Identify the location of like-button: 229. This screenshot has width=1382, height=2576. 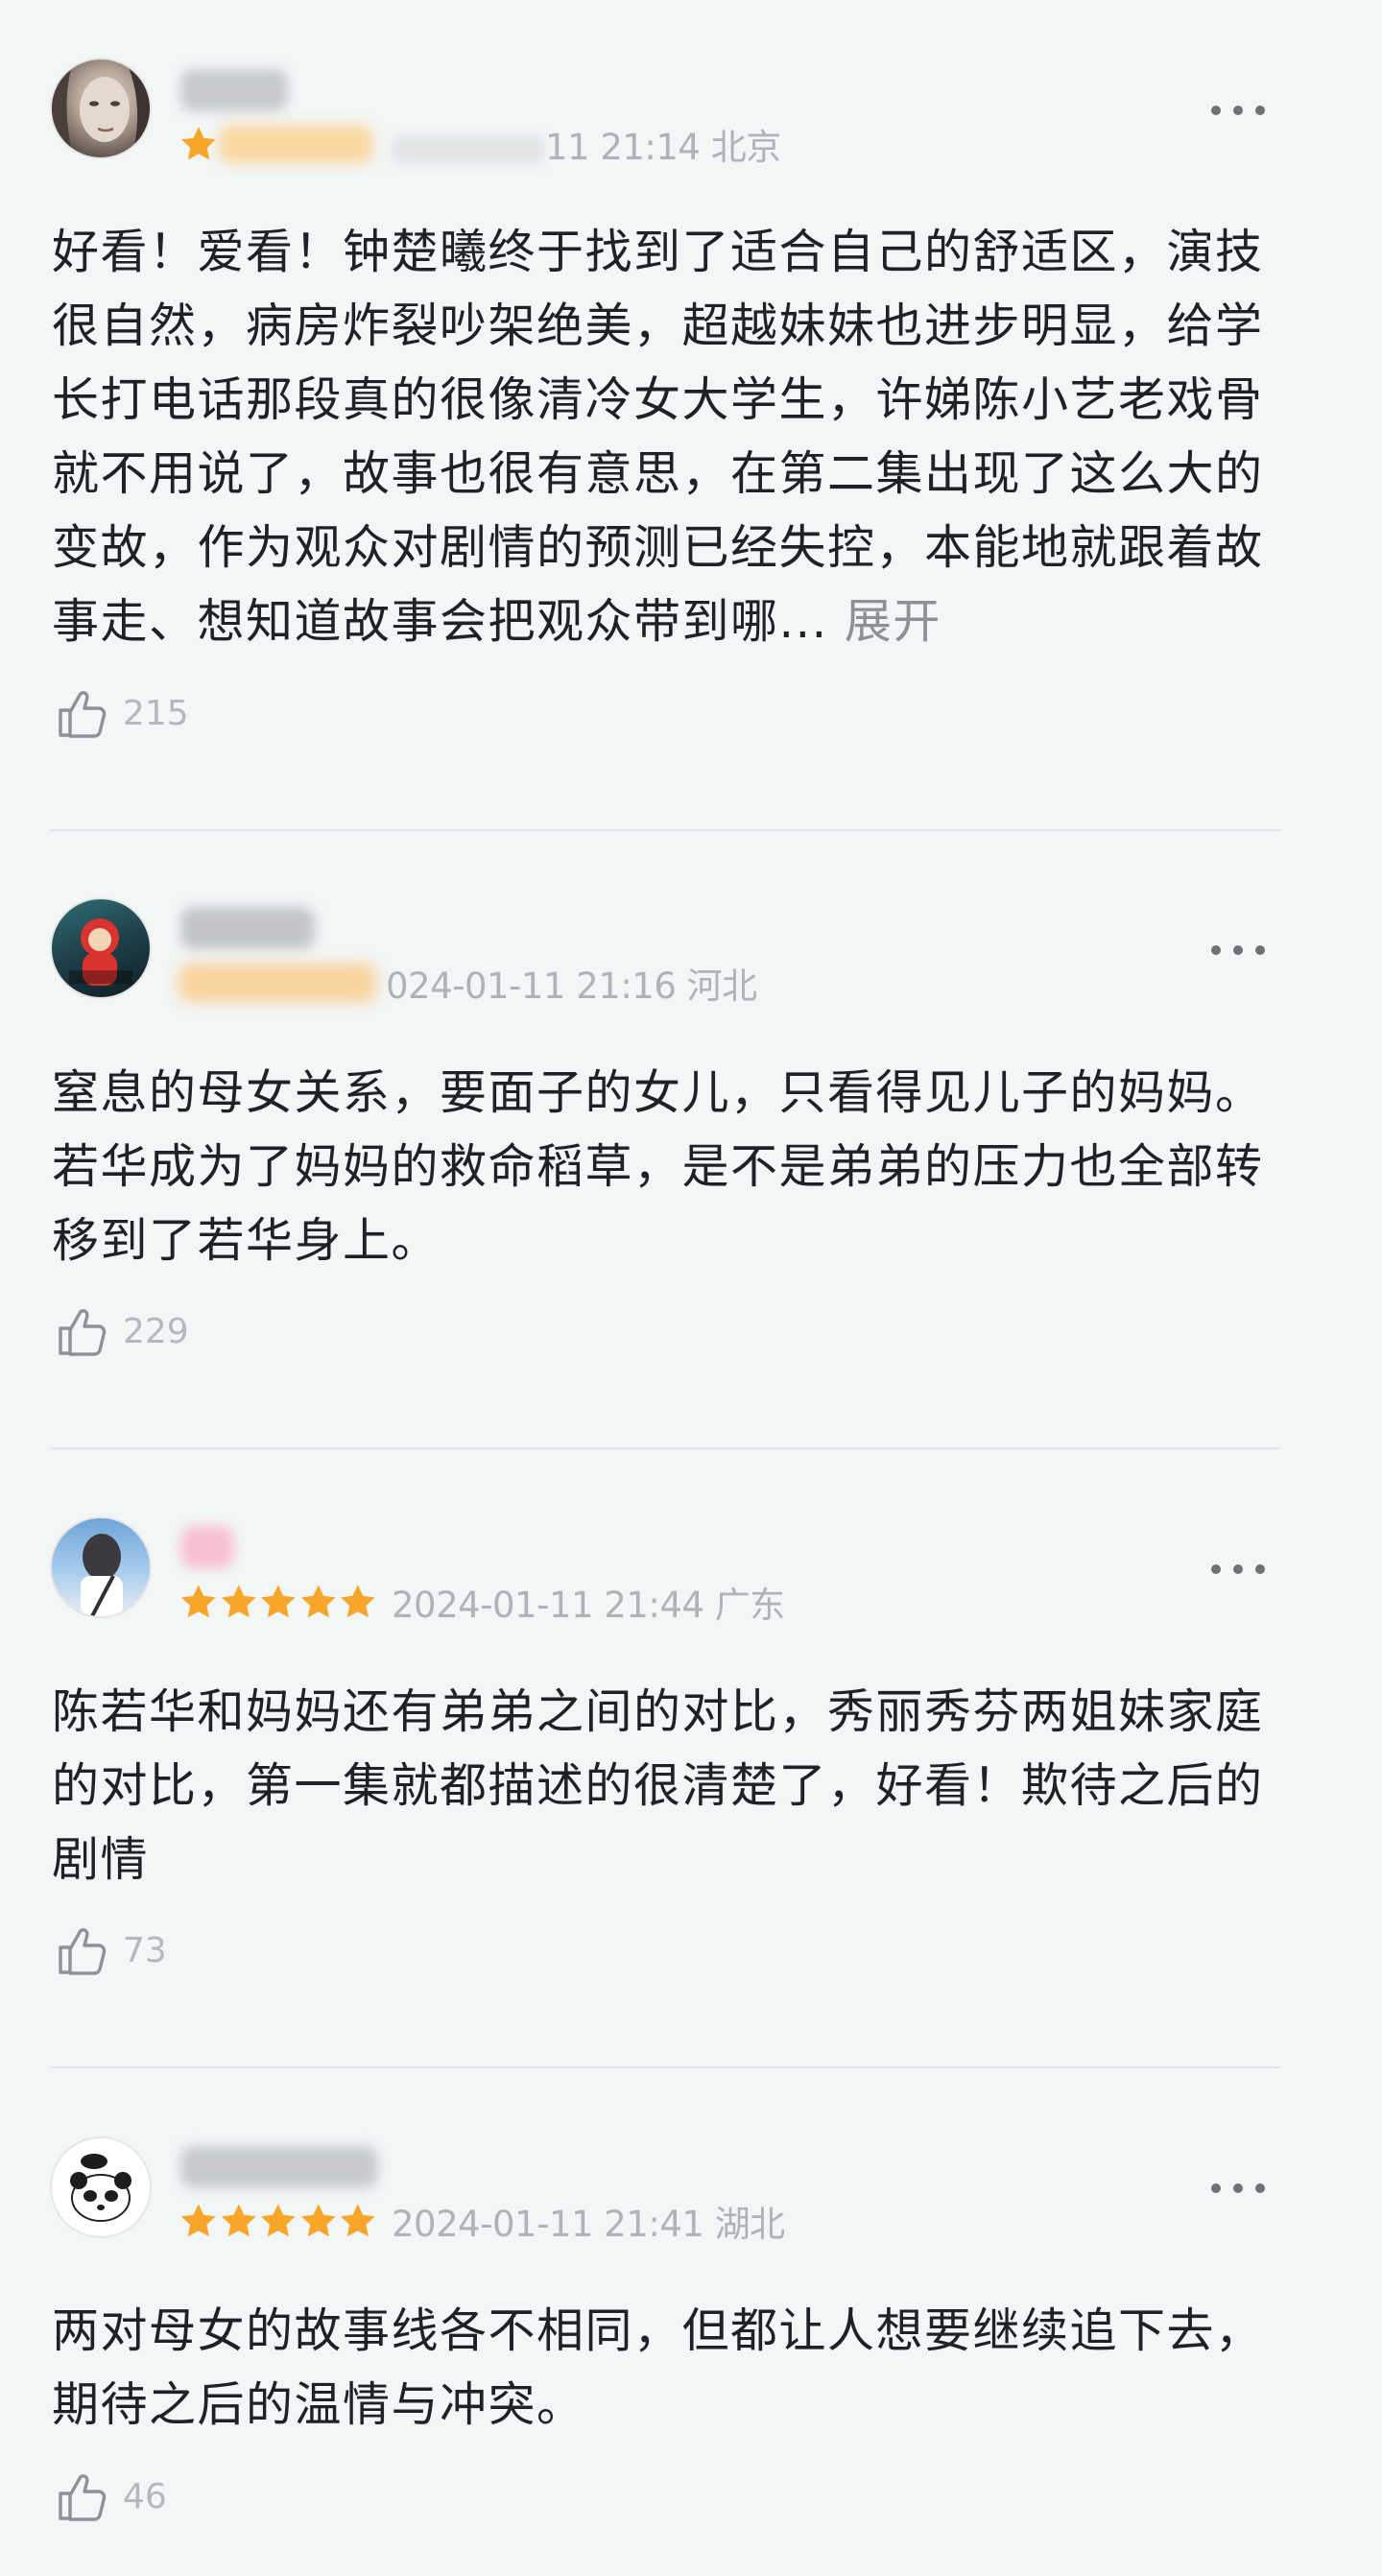
(121, 1331).